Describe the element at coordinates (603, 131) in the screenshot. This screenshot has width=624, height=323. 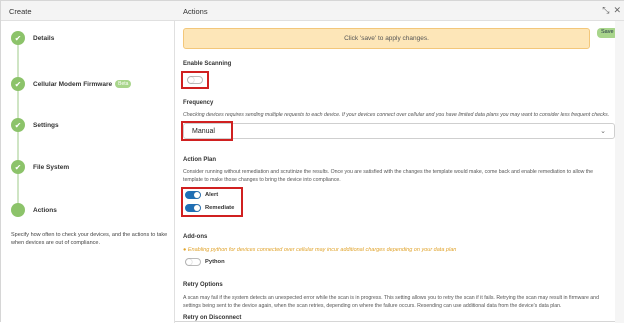
I see `chevron-down-icon: ⌄` at that location.